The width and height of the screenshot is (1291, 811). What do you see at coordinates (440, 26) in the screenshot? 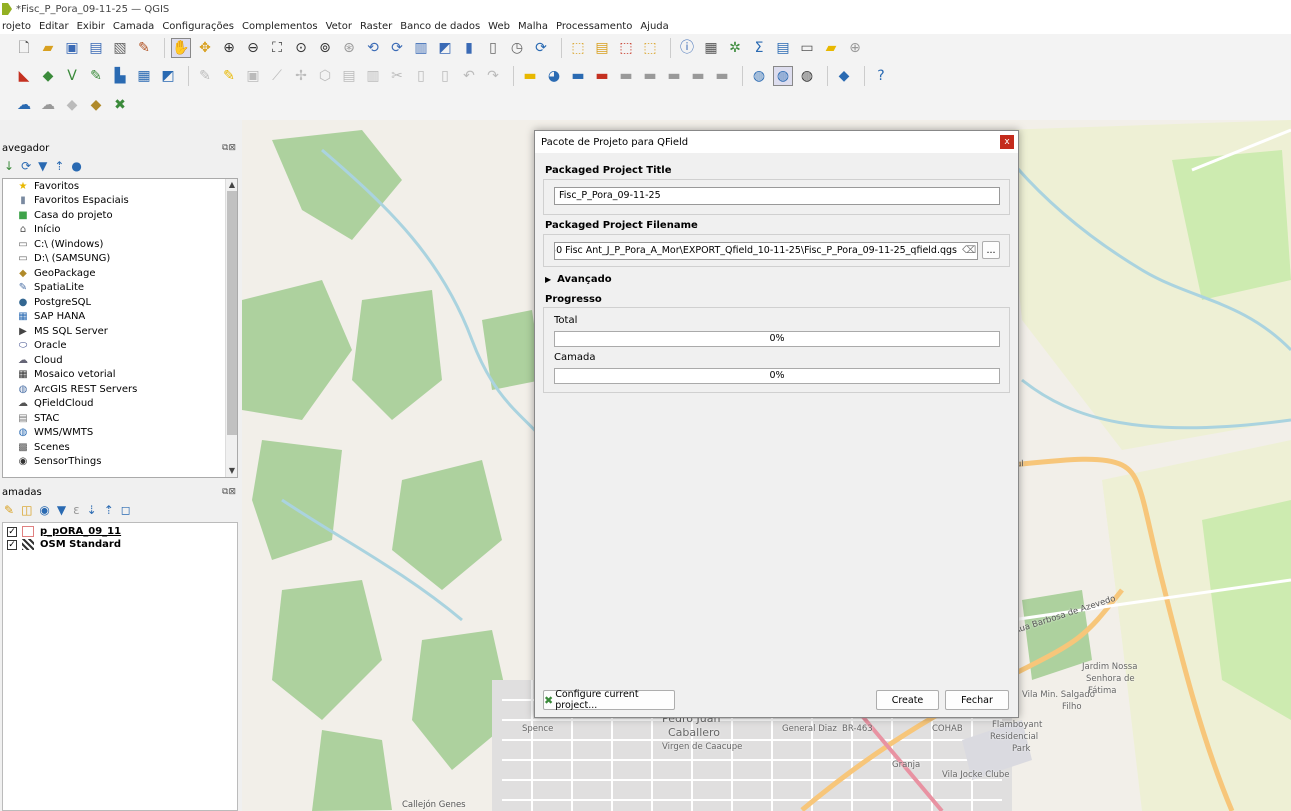
I see `menu-banco-de-dados: Banco de dados` at bounding box center [440, 26].